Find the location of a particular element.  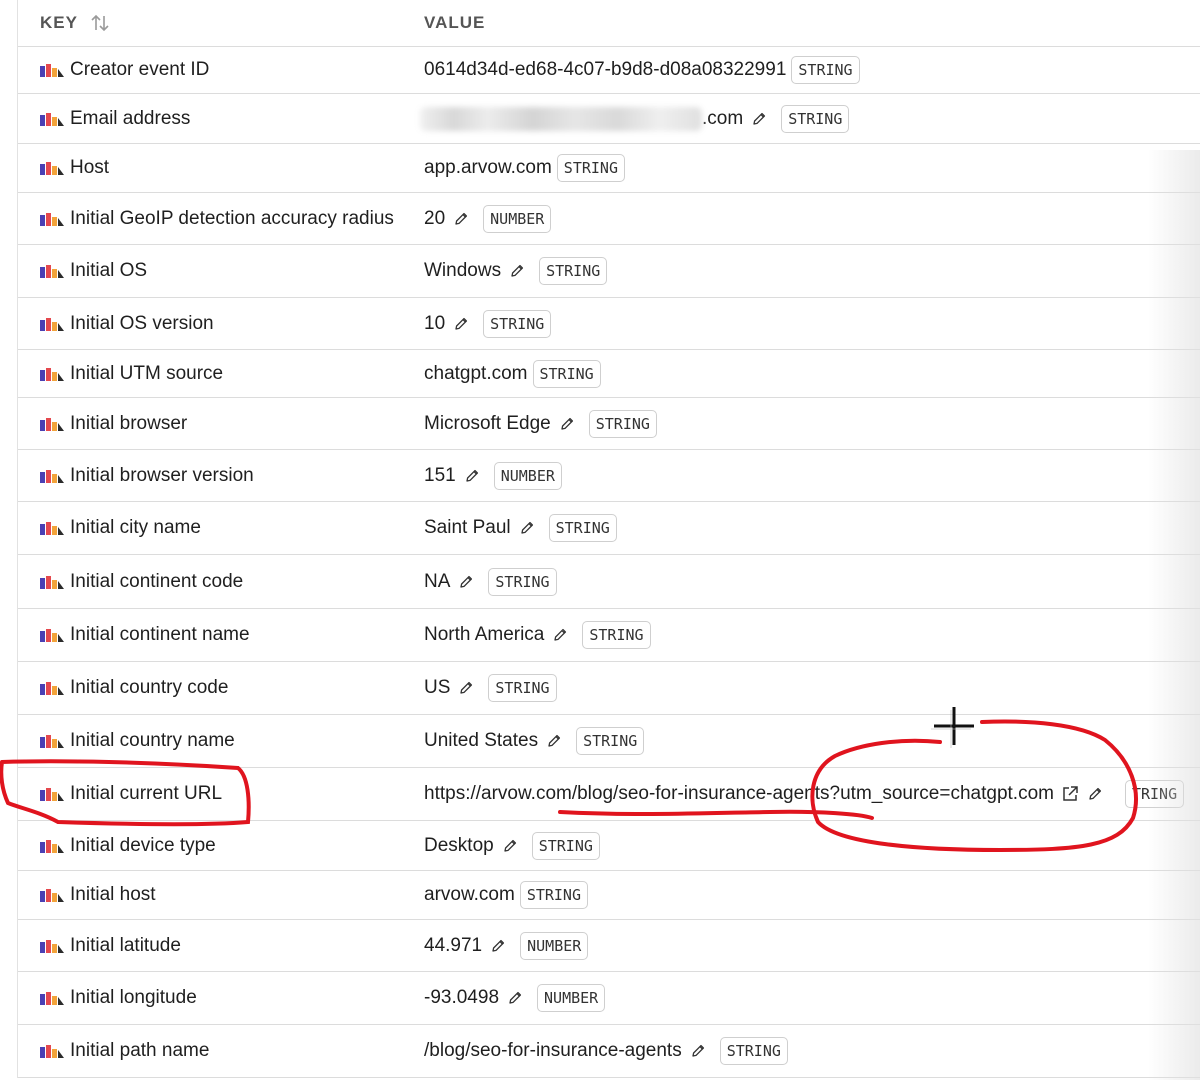

property-value-cell: NA STRING is located at coordinates (490, 581).